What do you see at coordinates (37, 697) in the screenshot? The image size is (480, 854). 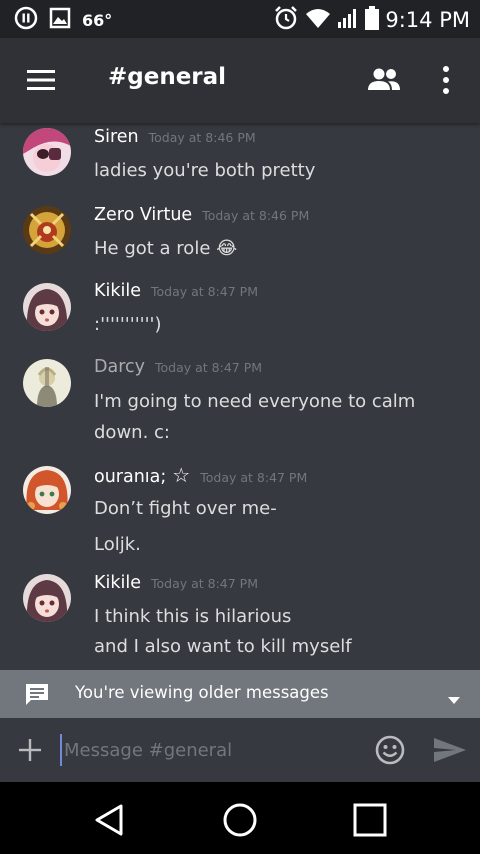 I see `chat-bubble-icon` at bounding box center [37, 697].